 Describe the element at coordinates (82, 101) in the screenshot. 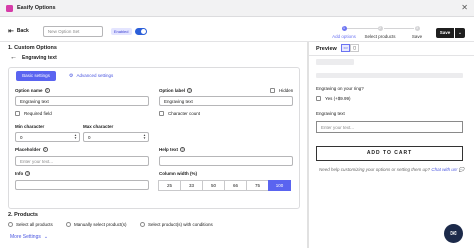

I see `option-name-input: Engraving text` at that location.